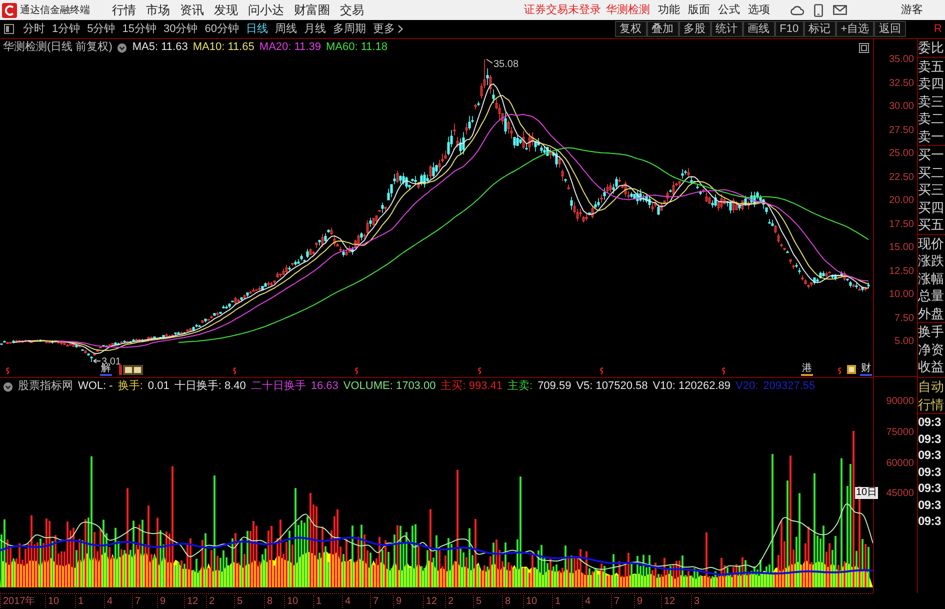 The image size is (945, 609). I want to click on indicator-value: 16.63, so click(324, 386).